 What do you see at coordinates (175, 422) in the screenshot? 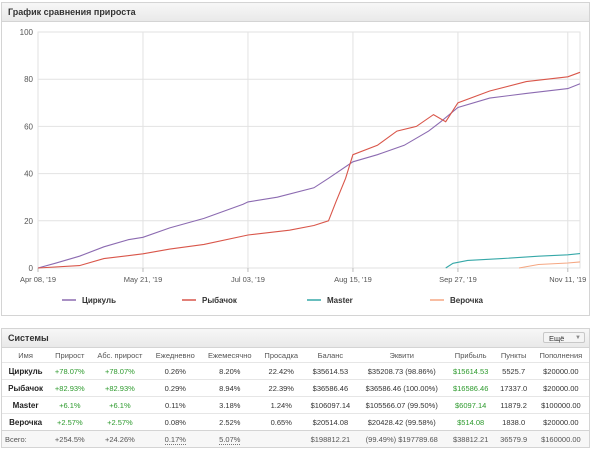
I see `cell-daily: 0.08%` at bounding box center [175, 422].